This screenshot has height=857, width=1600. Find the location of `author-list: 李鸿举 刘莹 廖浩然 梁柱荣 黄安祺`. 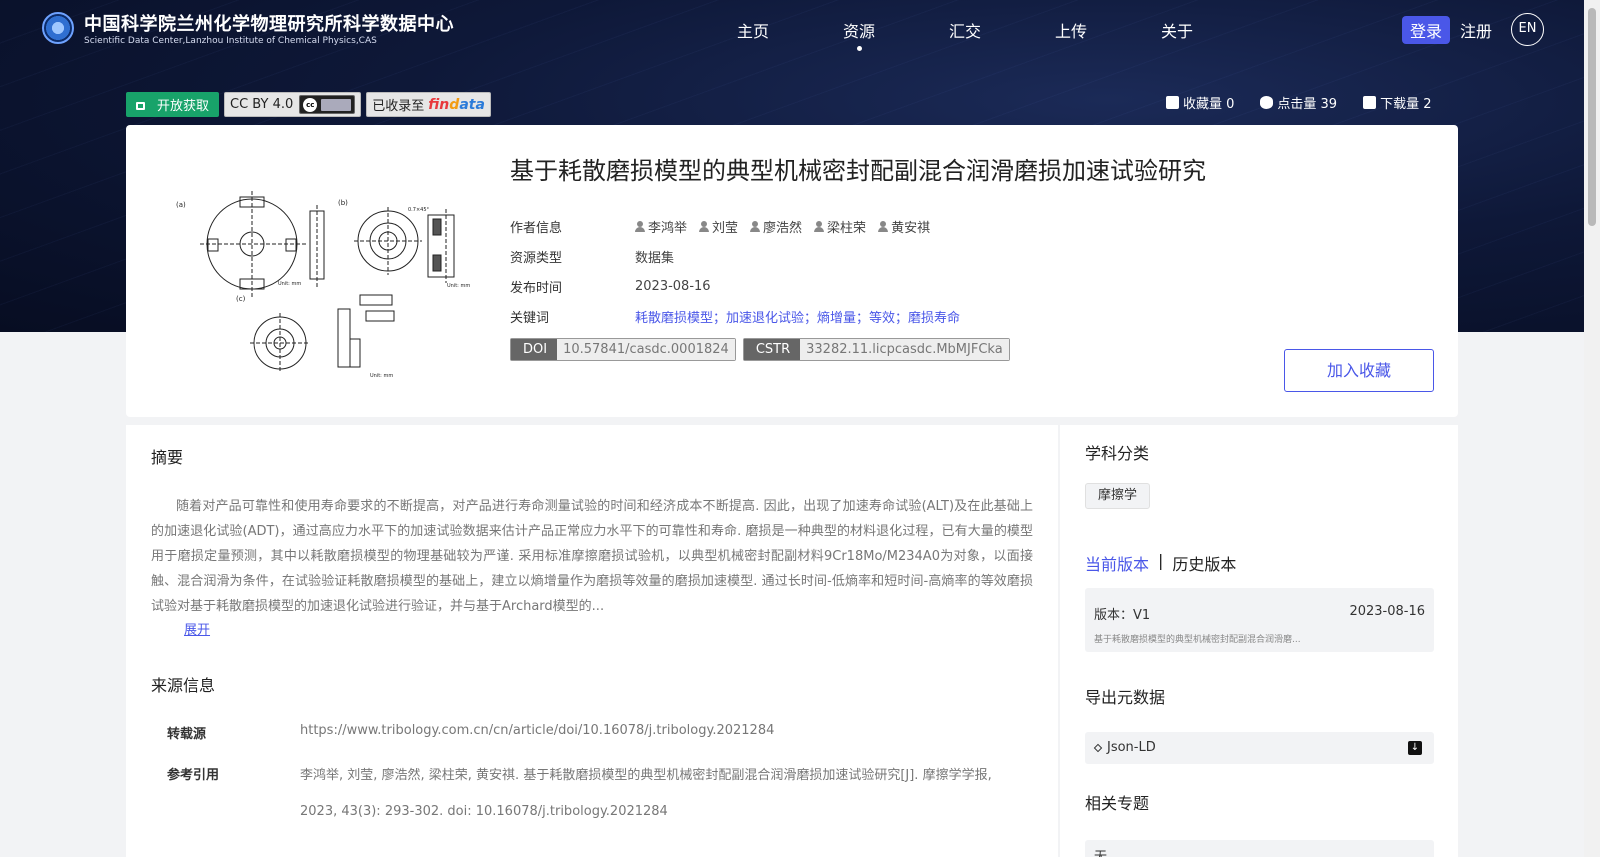

author-list: 李鸿举 刘莹 廖浩然 梁柱荣 黄安祺 is located at coordinates (782, 226).